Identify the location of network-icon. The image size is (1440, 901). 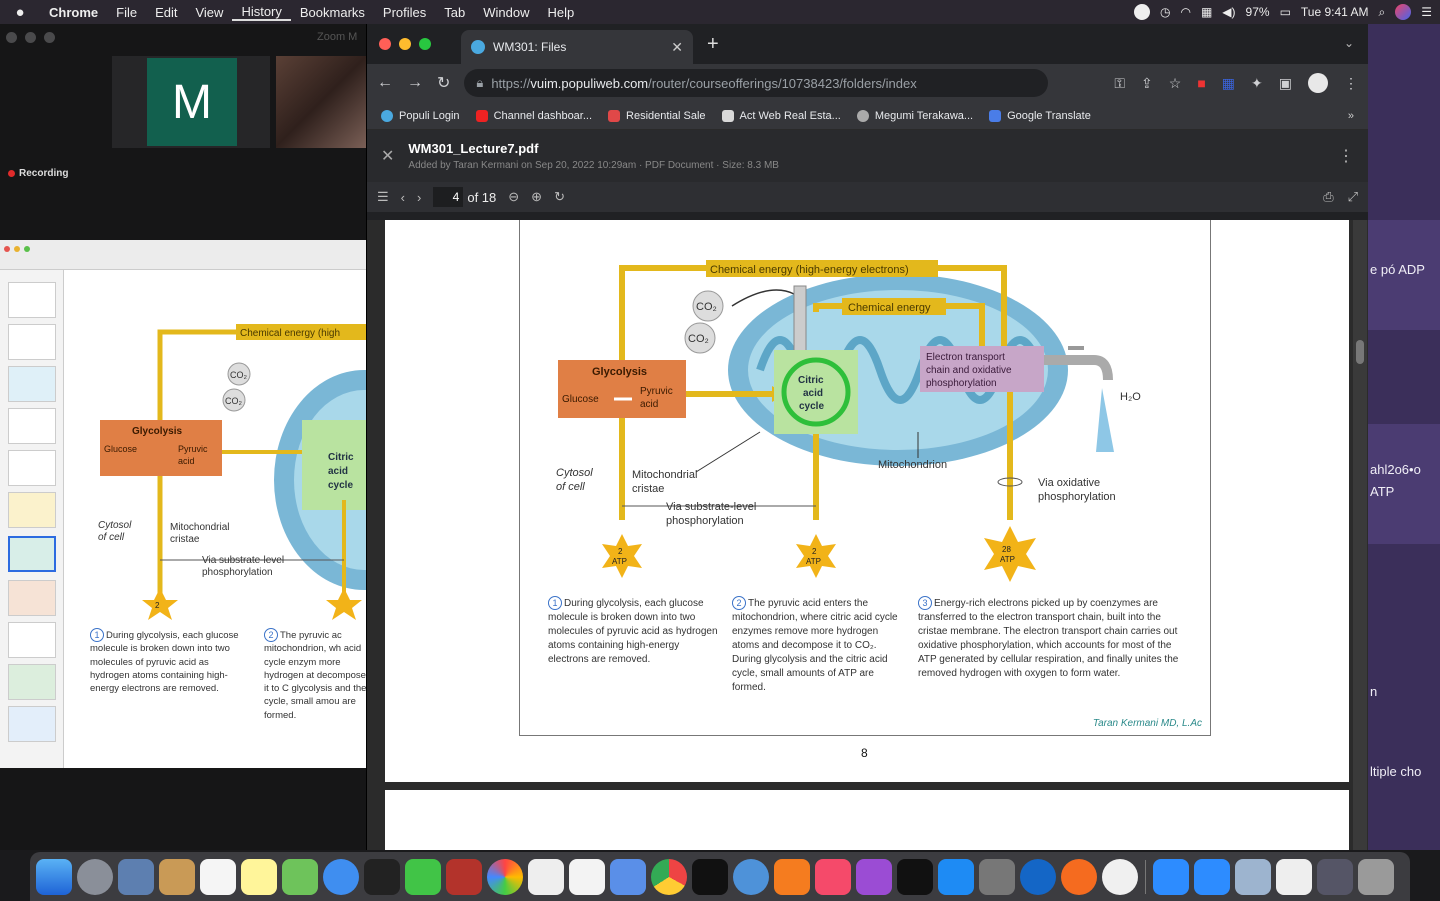
(751, 876).